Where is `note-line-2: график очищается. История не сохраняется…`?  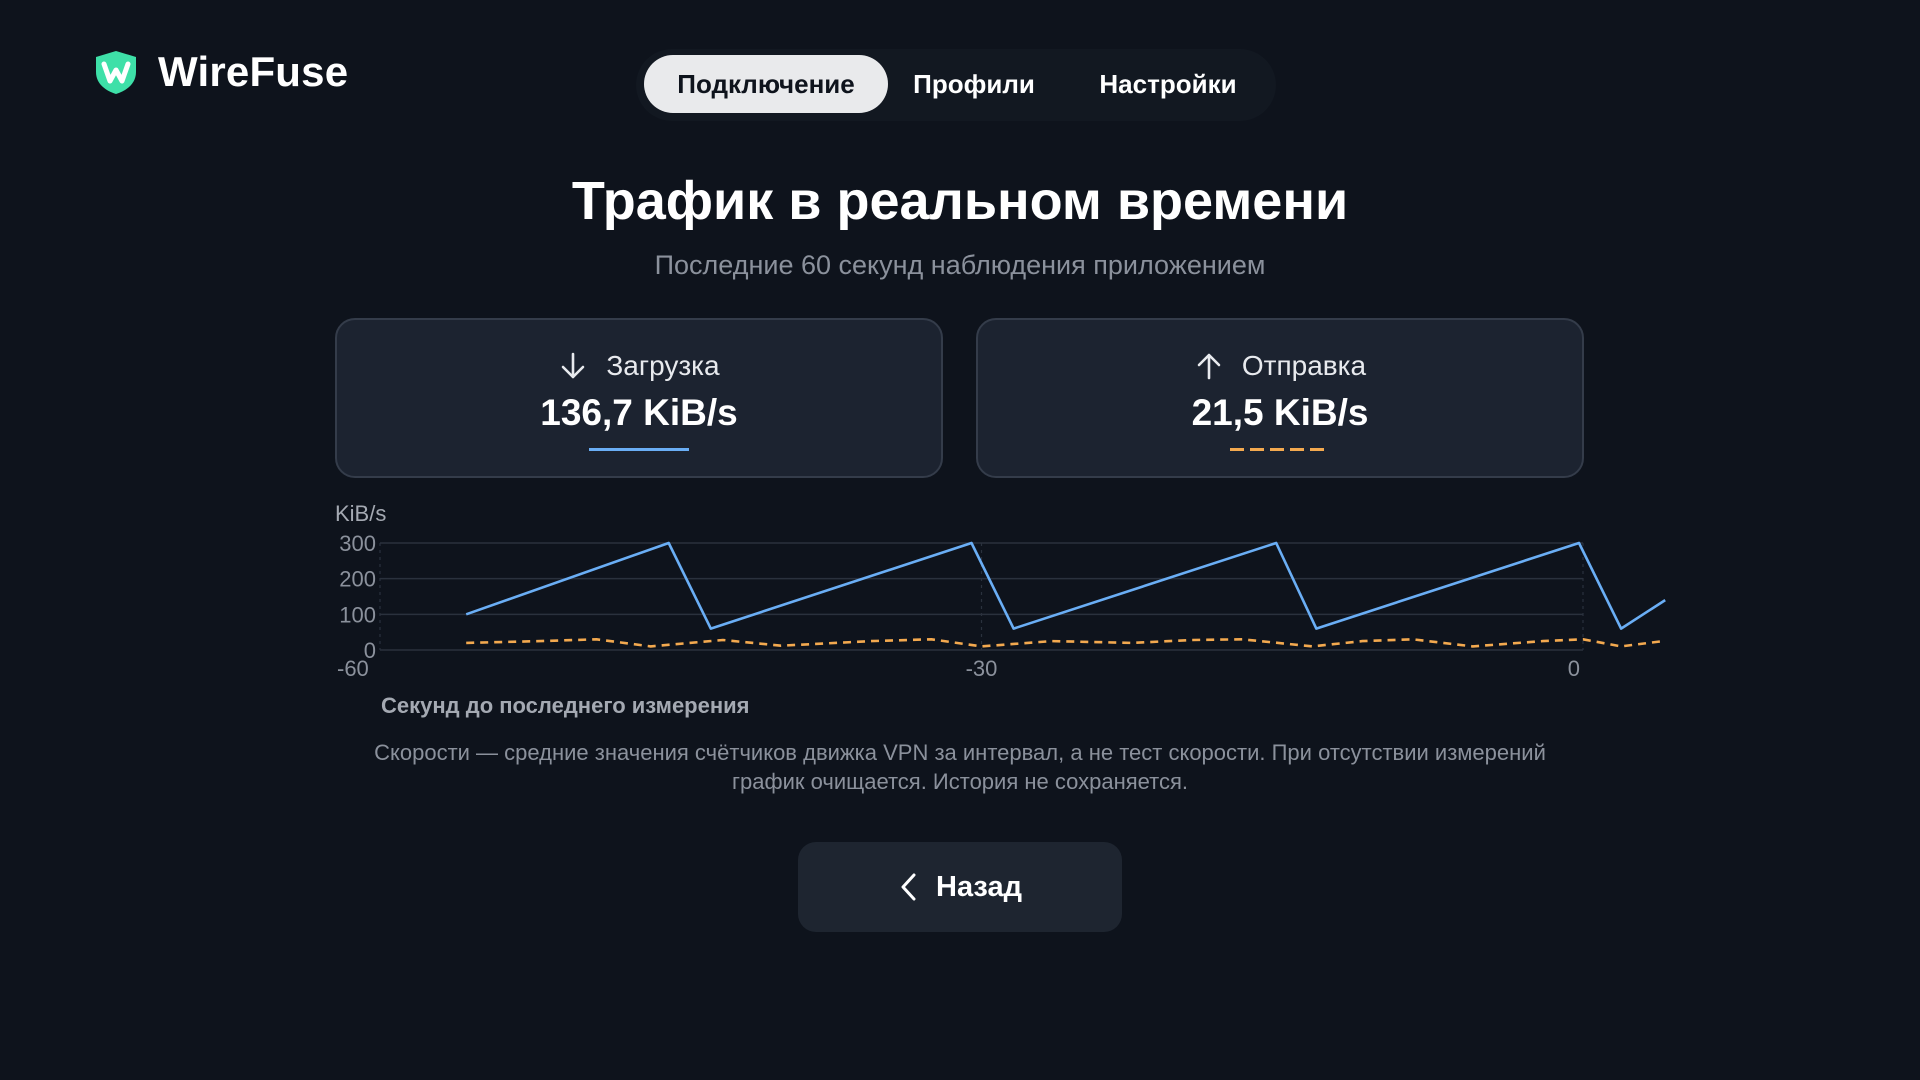
note-line-2: график очищается. История не сохраняется… is located at coordinates (960, 781).